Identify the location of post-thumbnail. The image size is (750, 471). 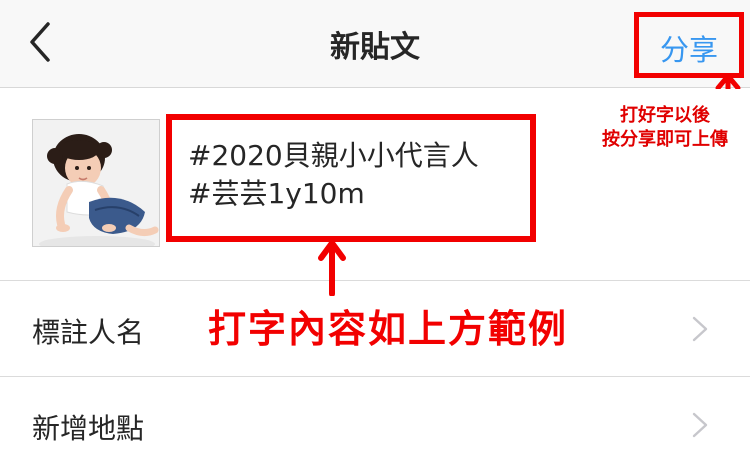
(96, 183).